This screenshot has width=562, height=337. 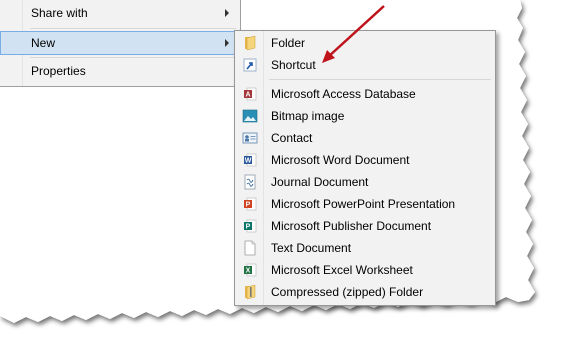 What do you see at coordinates (340, 160) in the screenshot?
I see `submenu-item-label: Microsoft Word Document` at bounding box center [340, 160].